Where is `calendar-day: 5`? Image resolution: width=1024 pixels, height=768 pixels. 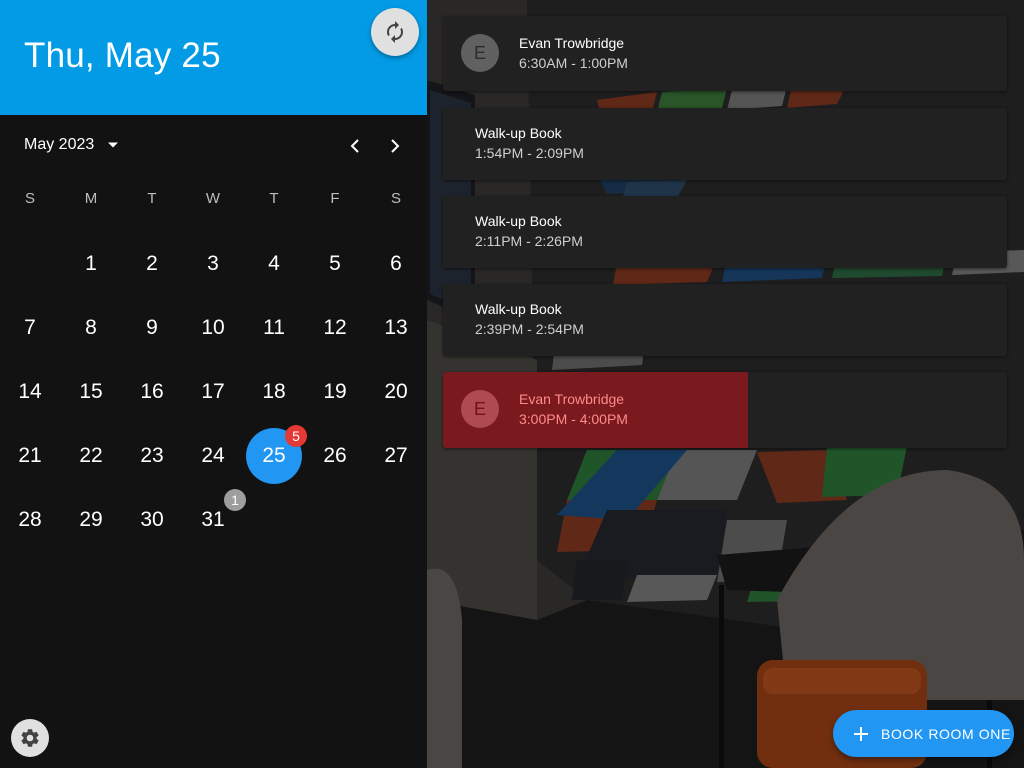 calendar-day: 5 is located at coordinates (335, 264).